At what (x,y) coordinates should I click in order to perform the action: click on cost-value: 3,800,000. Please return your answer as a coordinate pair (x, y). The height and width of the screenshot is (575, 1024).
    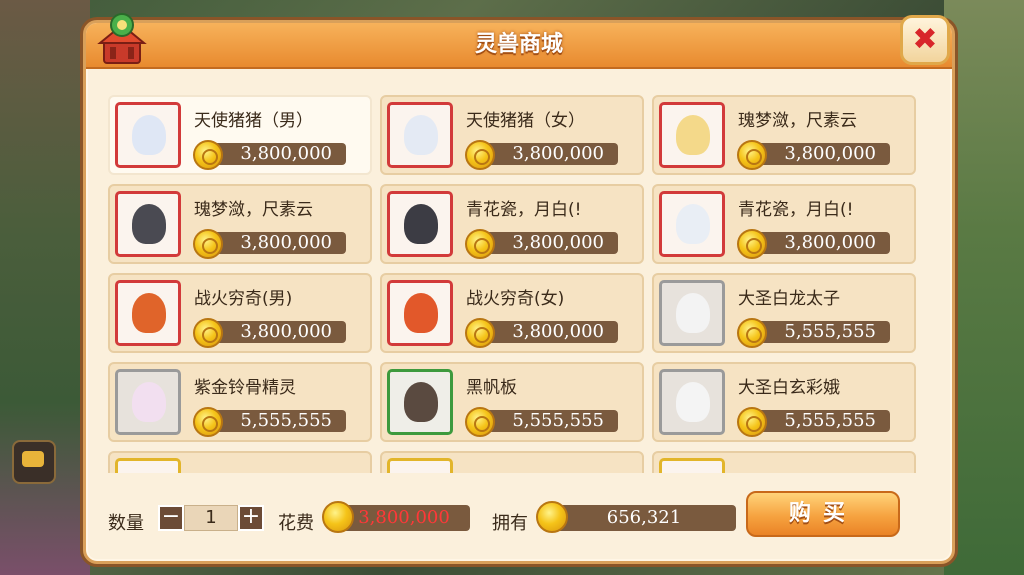
    Looking at the image, I should click on (404, 518).